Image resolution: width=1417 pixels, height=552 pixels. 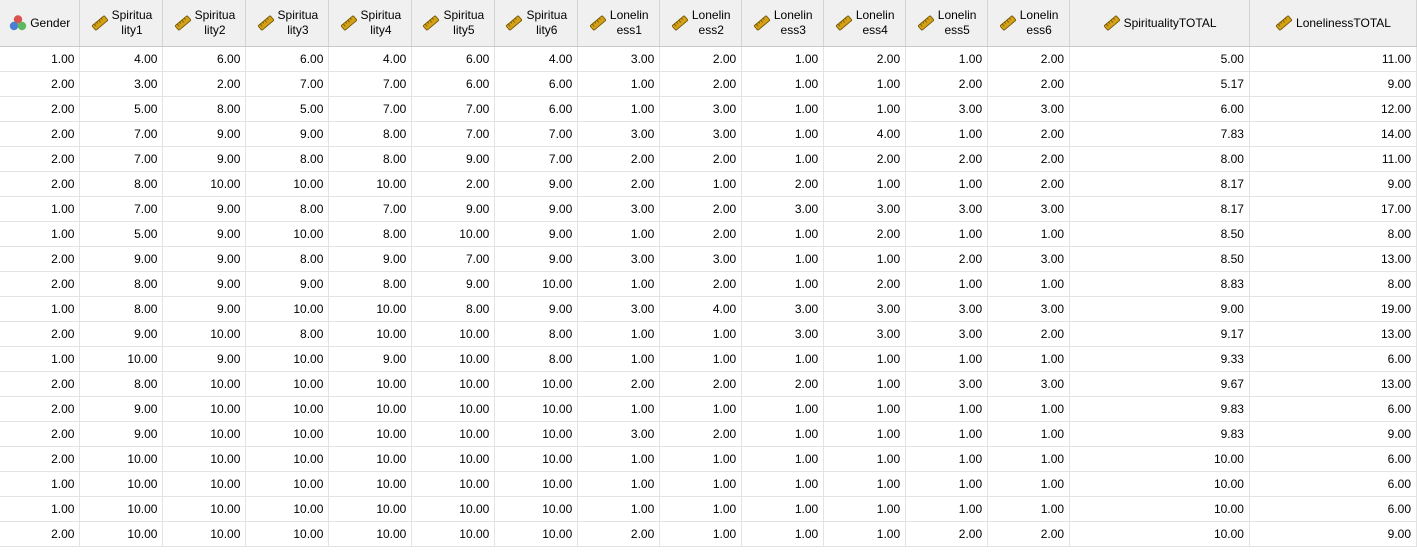 What do you see at coordinates (1159, 284) in the screenshot?
I see `data-cell: 8.83` at bounding box center [1159, 284].